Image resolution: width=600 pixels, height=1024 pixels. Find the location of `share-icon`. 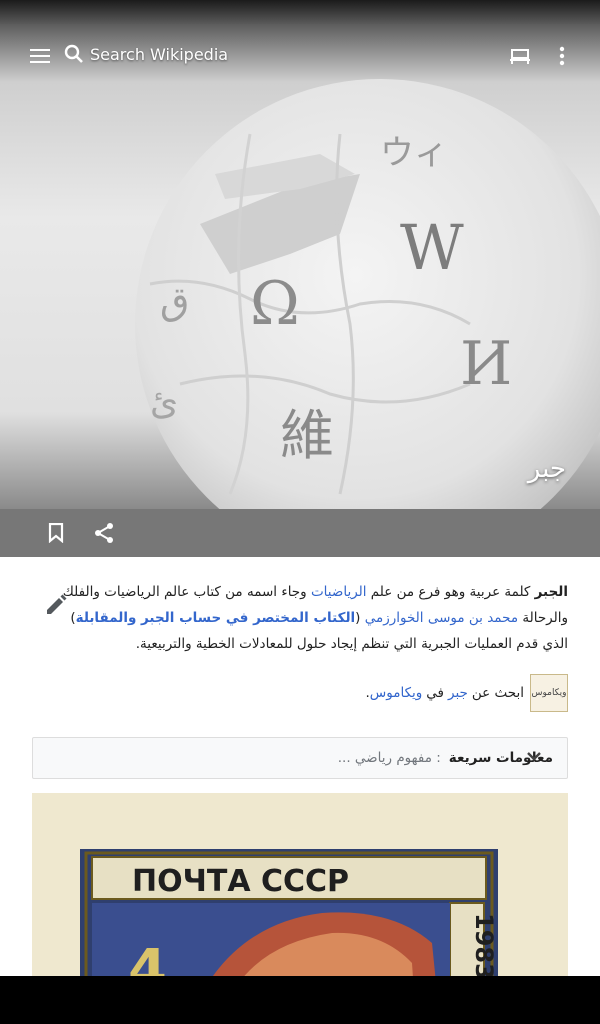

share-icon is located at coordinates (104, 533).